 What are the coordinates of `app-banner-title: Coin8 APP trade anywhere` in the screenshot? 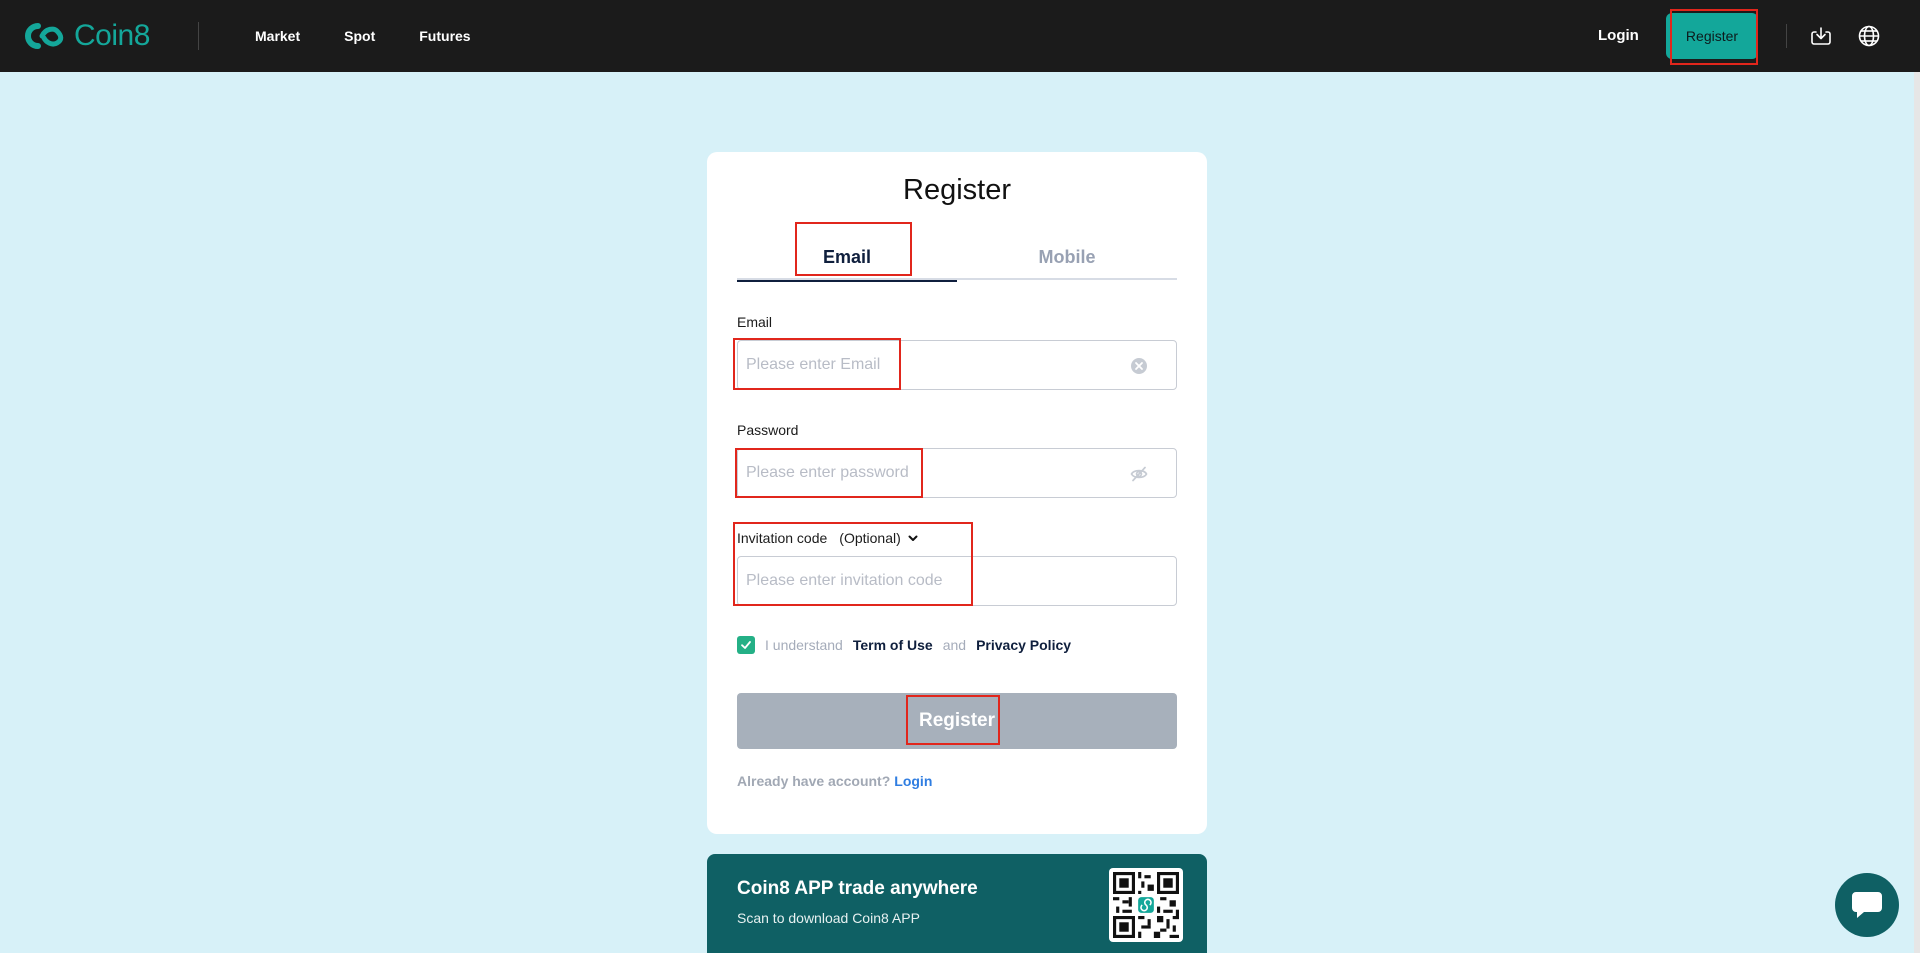 It's located at (857, 888).